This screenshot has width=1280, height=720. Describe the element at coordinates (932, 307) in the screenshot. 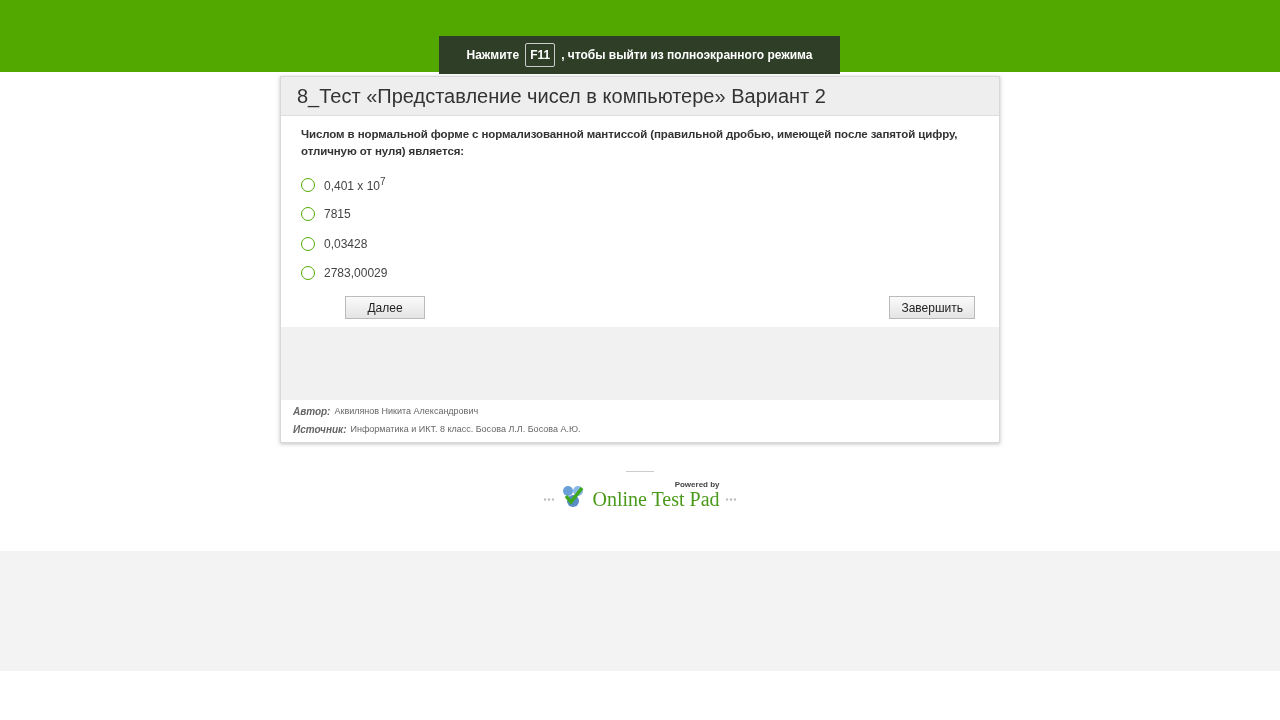

I see `finish-button: Завершить` at that location.